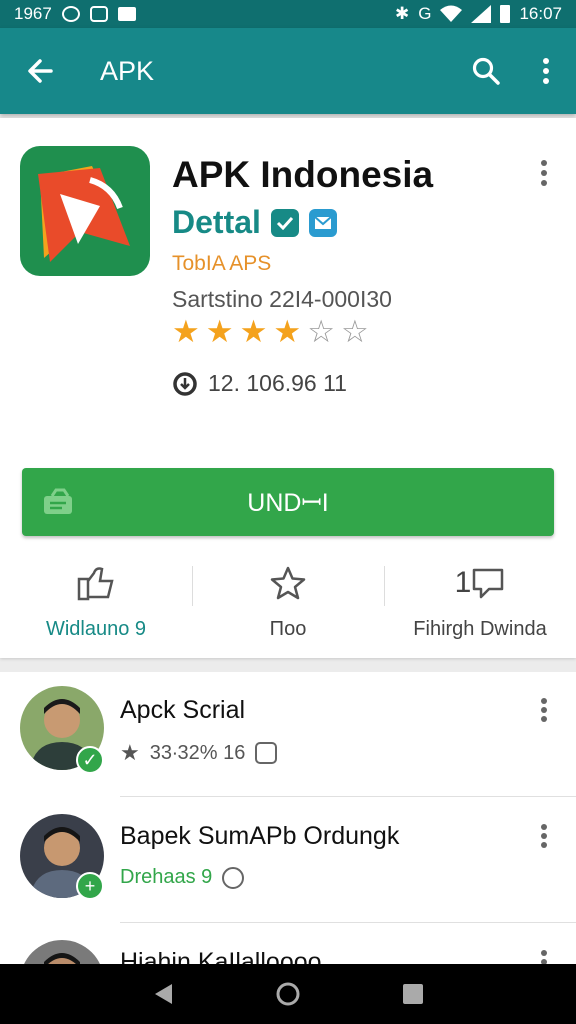 This screenshot has width=576, height=1024. Describe the element at coordinates (95, 584) in the screenshot. I see `thumbs-up-icon` at that location.